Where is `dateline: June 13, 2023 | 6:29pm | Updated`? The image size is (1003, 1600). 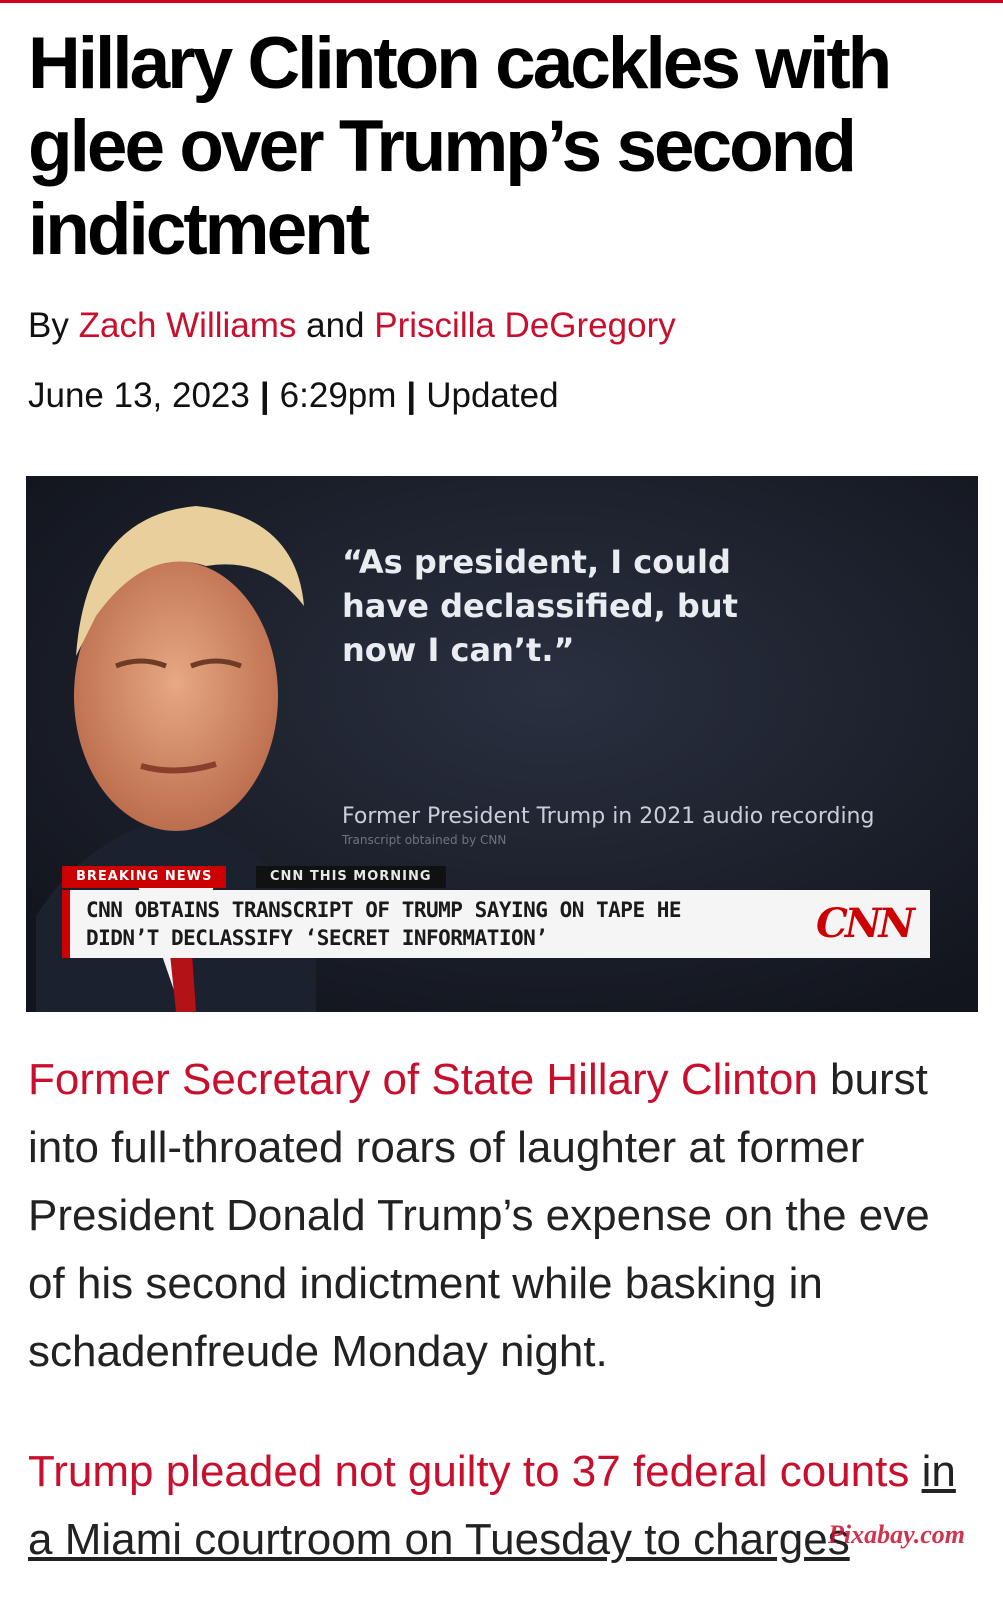
dateline: June 13, 2023 | 6:29pm | Updated is located at coordinates (293, 396).